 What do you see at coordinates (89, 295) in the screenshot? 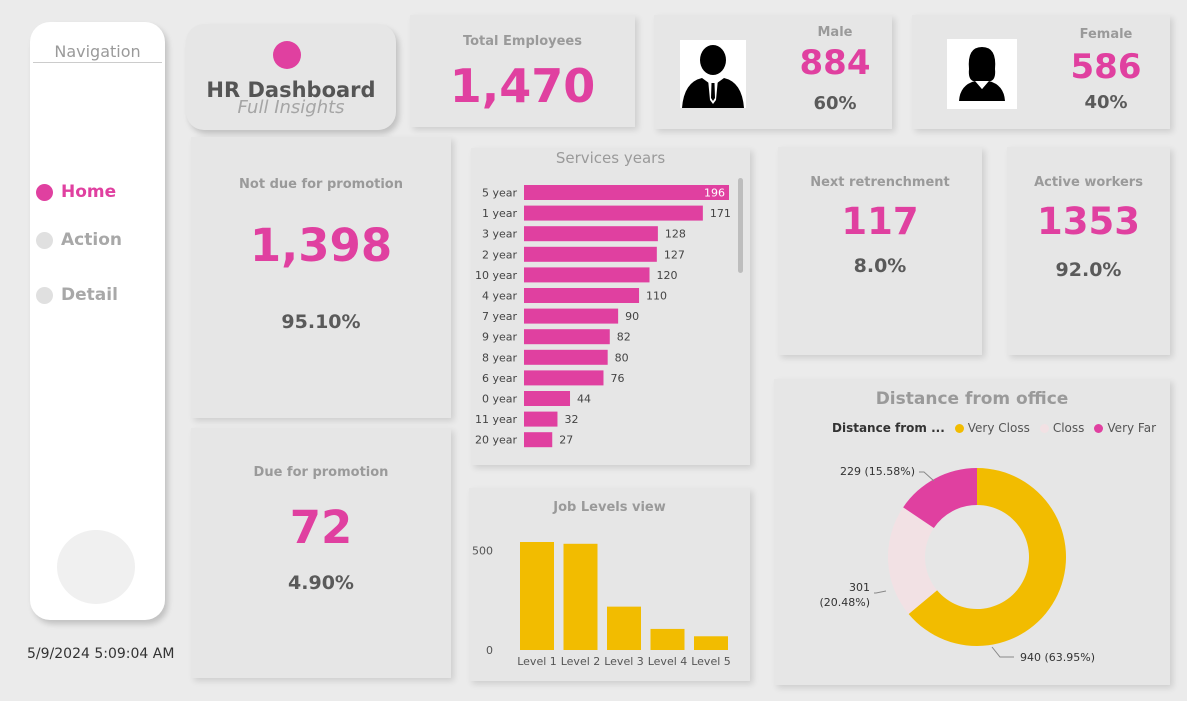
I see `nav-item-label: Detail` at bounding box center [89, 295].